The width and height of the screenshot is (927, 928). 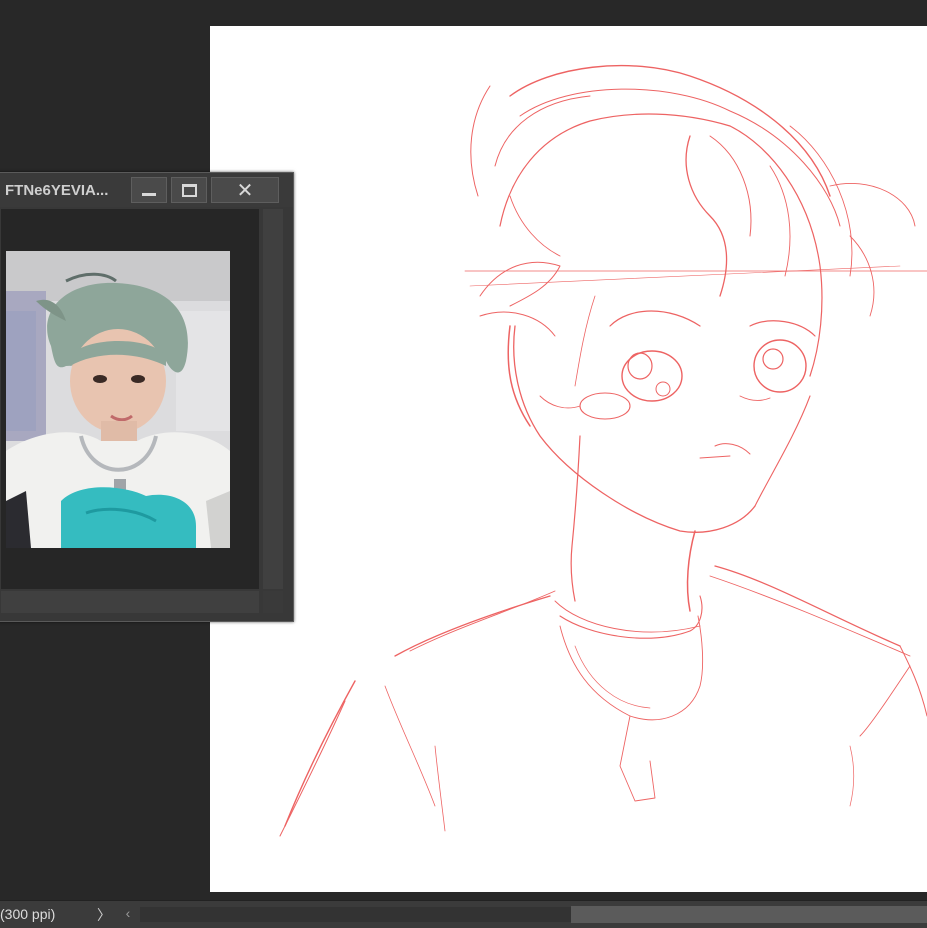 I want to click on maximize-button, so click(x=189, y=190).